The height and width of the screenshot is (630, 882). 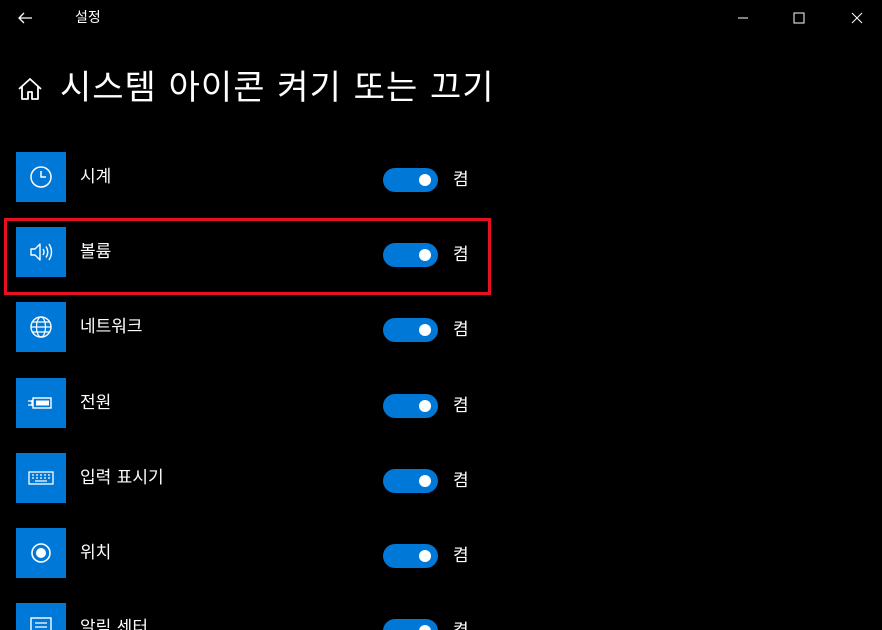 What do you see at coordinates (410, 180) in the screenshot?
I see `toggle-switch-clock` at bounding box center [410, 180].